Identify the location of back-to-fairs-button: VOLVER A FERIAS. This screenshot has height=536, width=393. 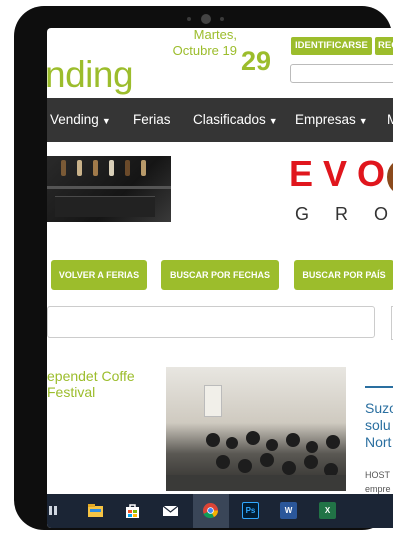
(99, 275).